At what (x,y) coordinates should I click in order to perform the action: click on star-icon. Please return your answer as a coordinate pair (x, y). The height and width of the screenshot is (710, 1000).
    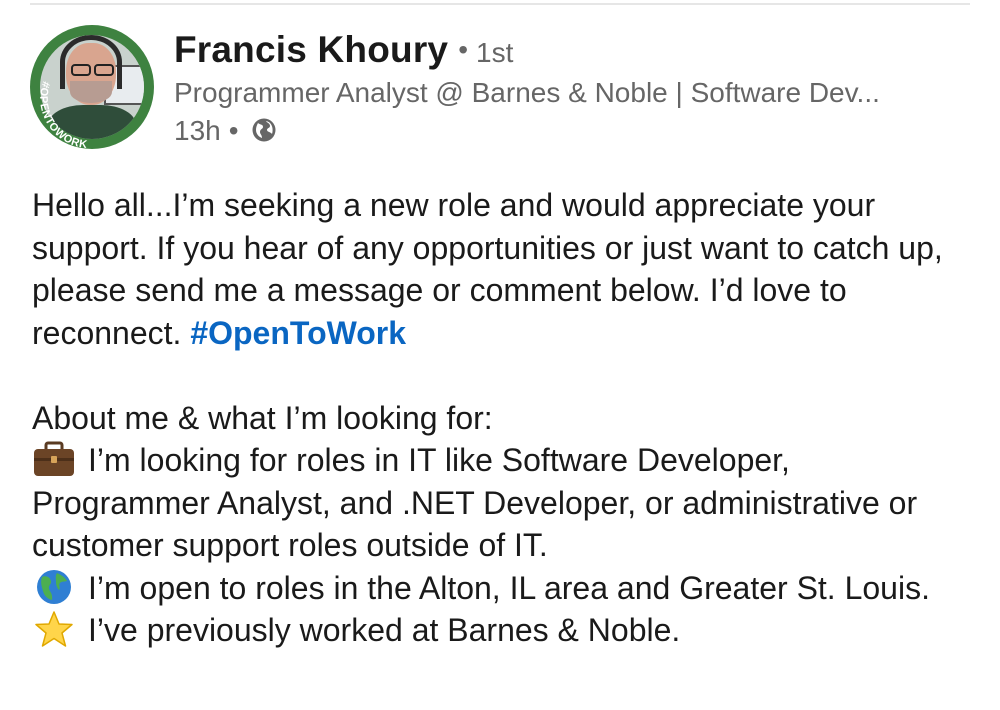
    Looking at the image, I should click on (54, 629).